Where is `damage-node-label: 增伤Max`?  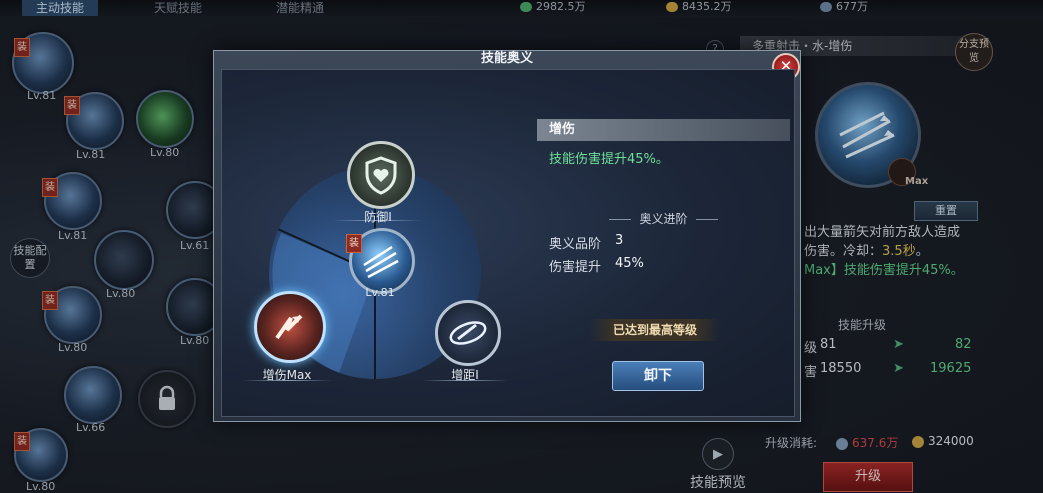
damage-node-label: 增伤Max is located at coordinates (287, 375).